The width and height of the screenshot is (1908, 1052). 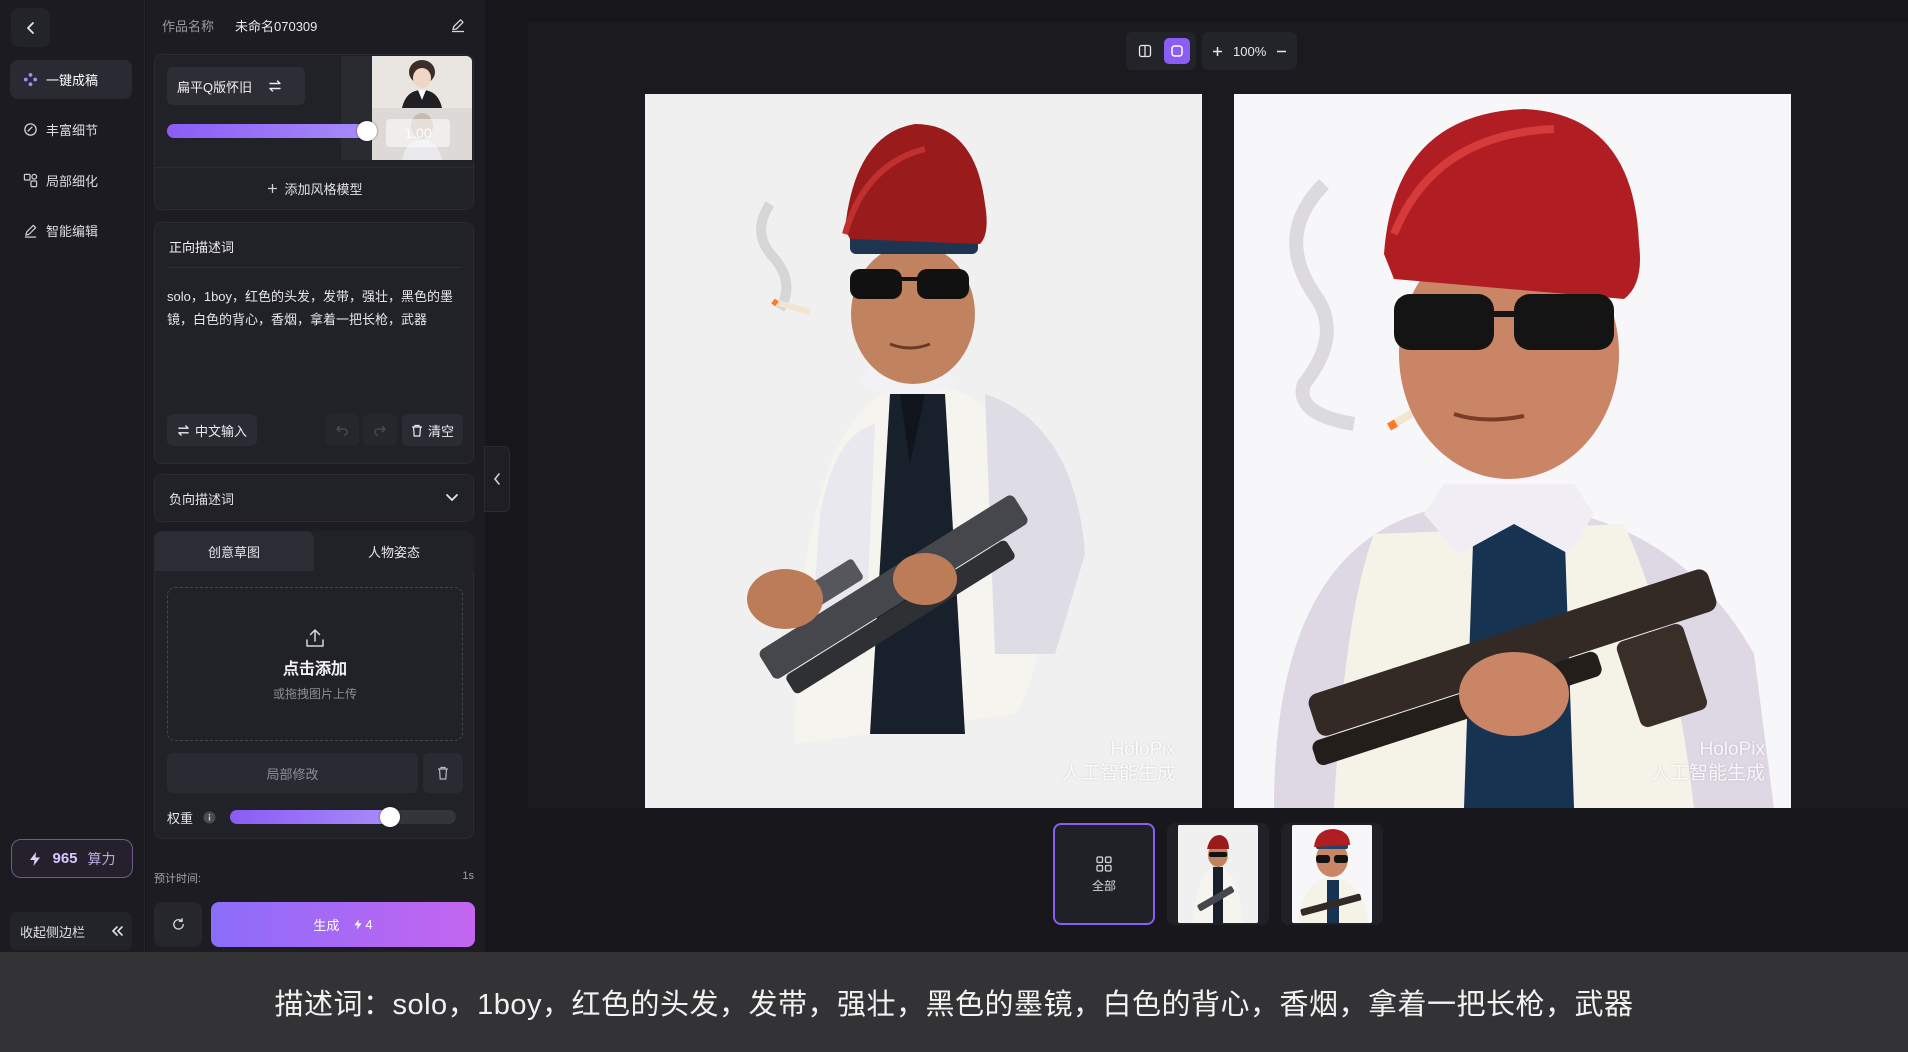 I want to click on undo-icon, so click(x=342, y=430).